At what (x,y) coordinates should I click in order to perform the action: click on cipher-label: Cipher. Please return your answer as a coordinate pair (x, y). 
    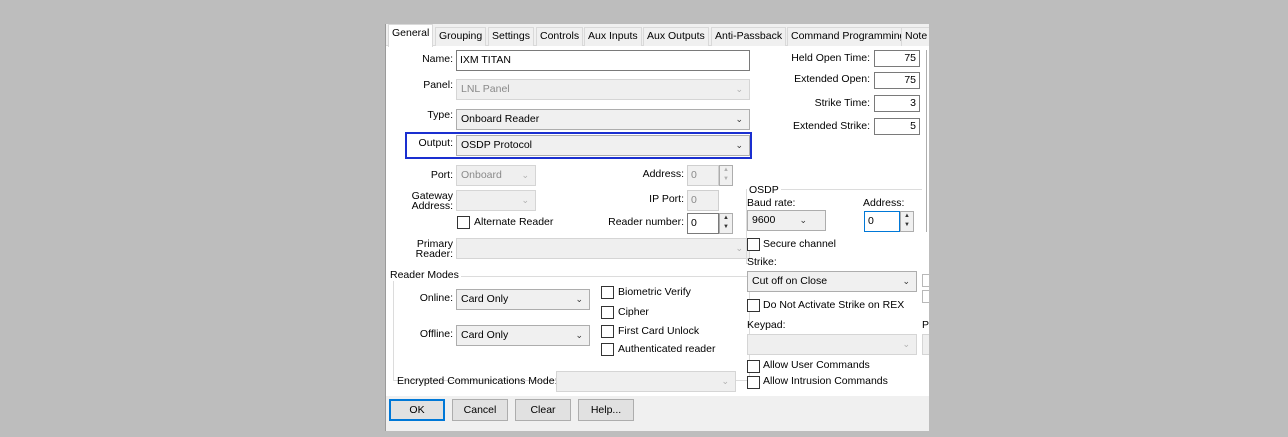
    Looking at the image, I should click on (633, 312).